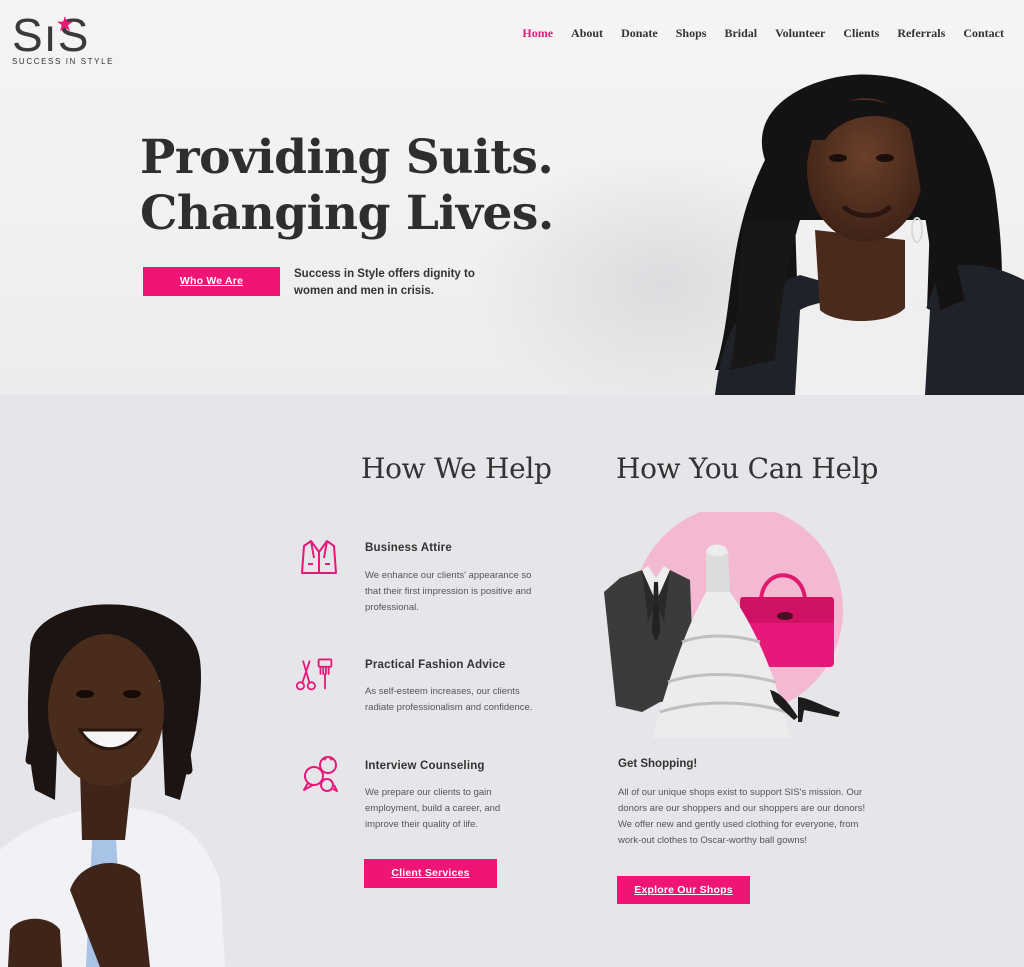 The height and width of the screenshot is (967, 1024). What do you see at coordinates (112, 785) in the screenshot?
I see `smiling-man-photo` at bounding box center [112, 785].